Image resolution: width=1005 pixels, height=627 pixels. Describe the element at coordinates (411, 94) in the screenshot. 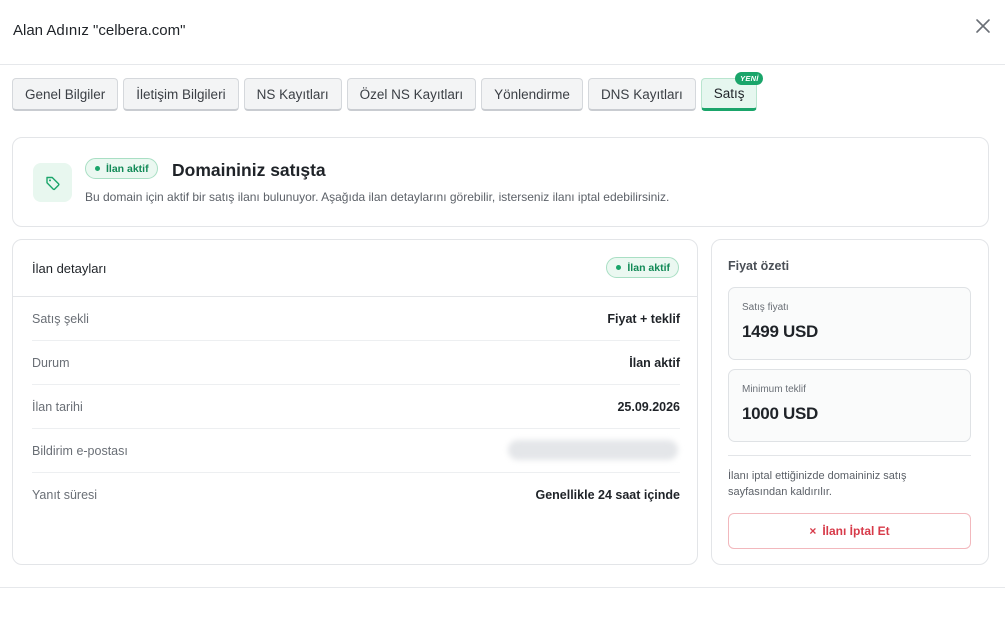

I see `tab-custom-ns-records: Özel NS Kayıtları` at that location.